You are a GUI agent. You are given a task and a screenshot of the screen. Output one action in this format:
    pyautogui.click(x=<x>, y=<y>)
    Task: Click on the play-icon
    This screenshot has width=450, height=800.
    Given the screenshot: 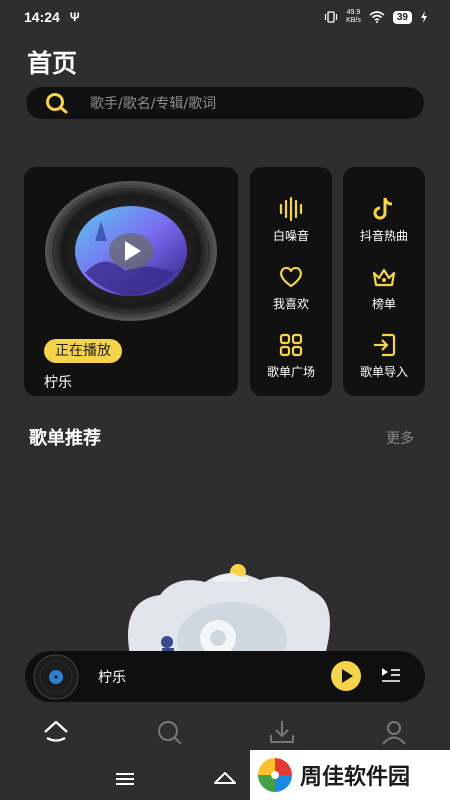 What is the action you would take?
    pyautogui.click(x=347, y=676)
    